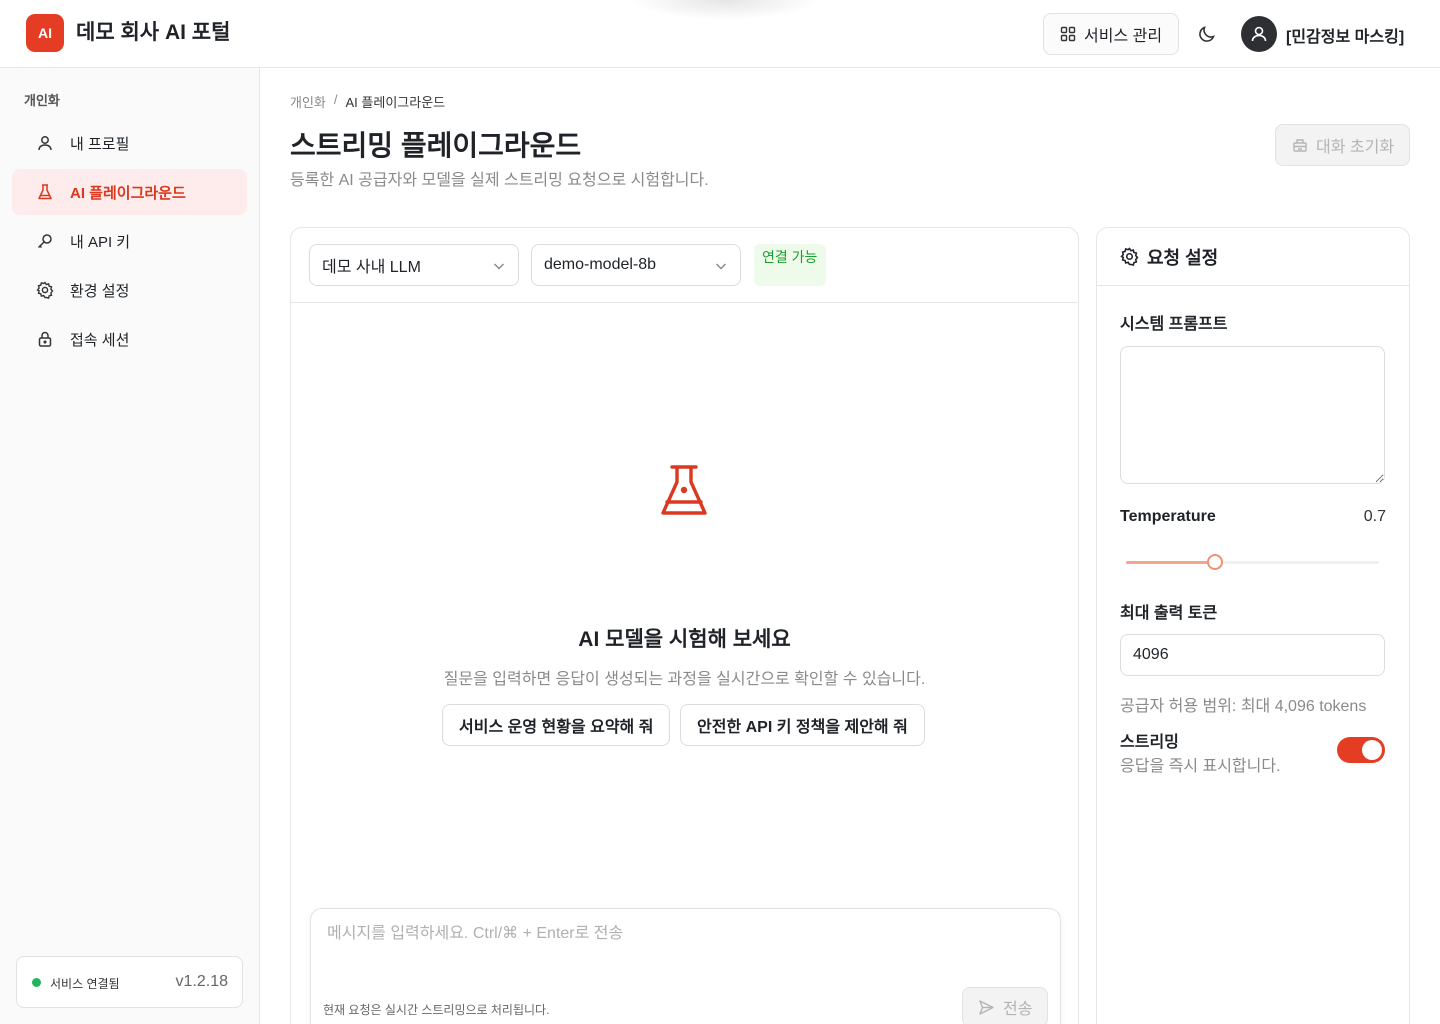 This screenshot has width=1440, height=1024. Describe the element at coordinates (1174, 324) in the screenshot. I see `system-prompt-label: 시스템 프롬프트` at that location.